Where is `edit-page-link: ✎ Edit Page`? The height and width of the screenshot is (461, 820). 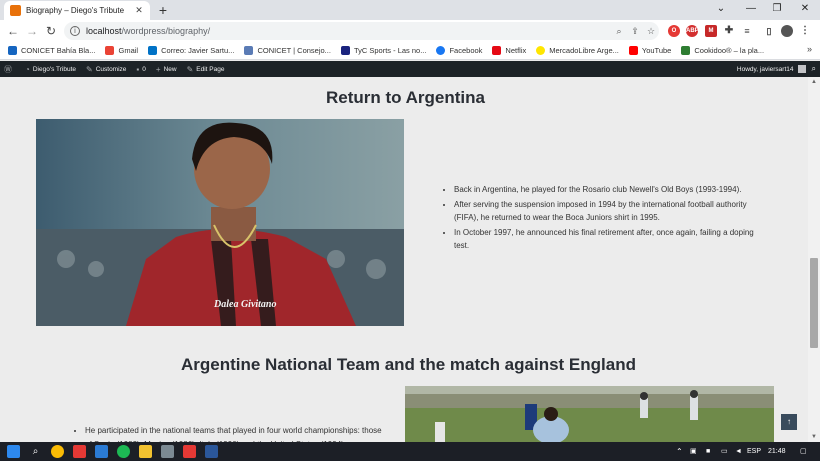 edit-page-link: ✎ Edit Page is located at coordinates (206, 69).